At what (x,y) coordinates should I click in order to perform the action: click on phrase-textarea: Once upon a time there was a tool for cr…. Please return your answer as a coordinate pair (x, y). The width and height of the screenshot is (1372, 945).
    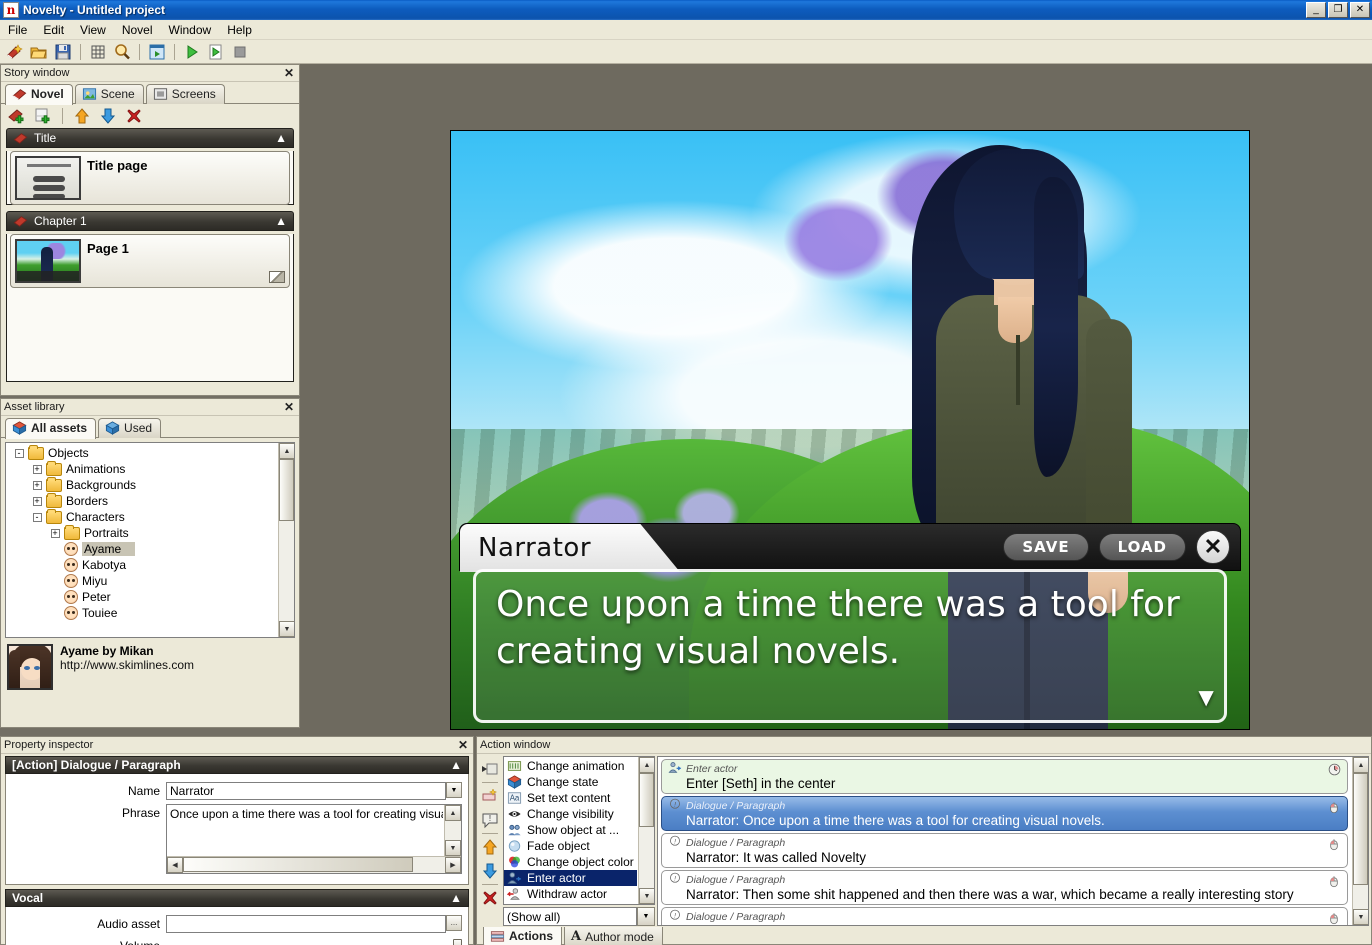
    Looking at the image, I should click on (314, 839).